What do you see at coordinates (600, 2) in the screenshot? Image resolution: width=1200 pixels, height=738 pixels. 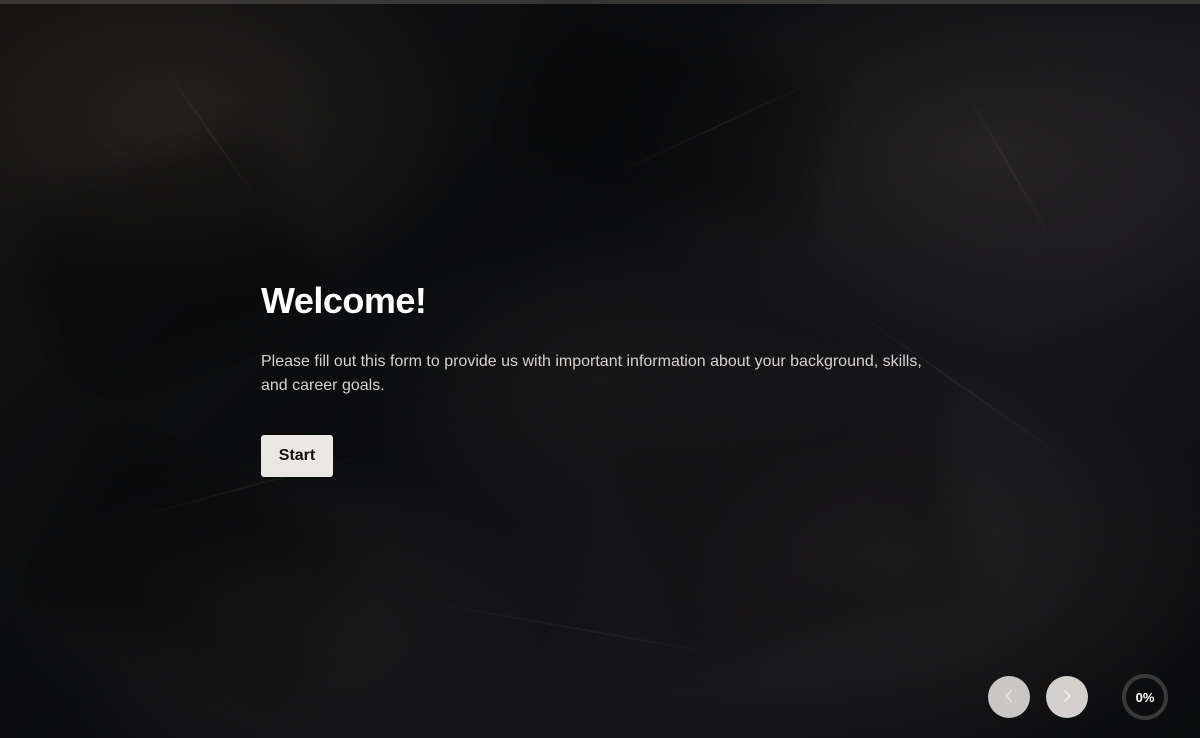 I see `top-progress-bar` at bounding box center [600, 2].